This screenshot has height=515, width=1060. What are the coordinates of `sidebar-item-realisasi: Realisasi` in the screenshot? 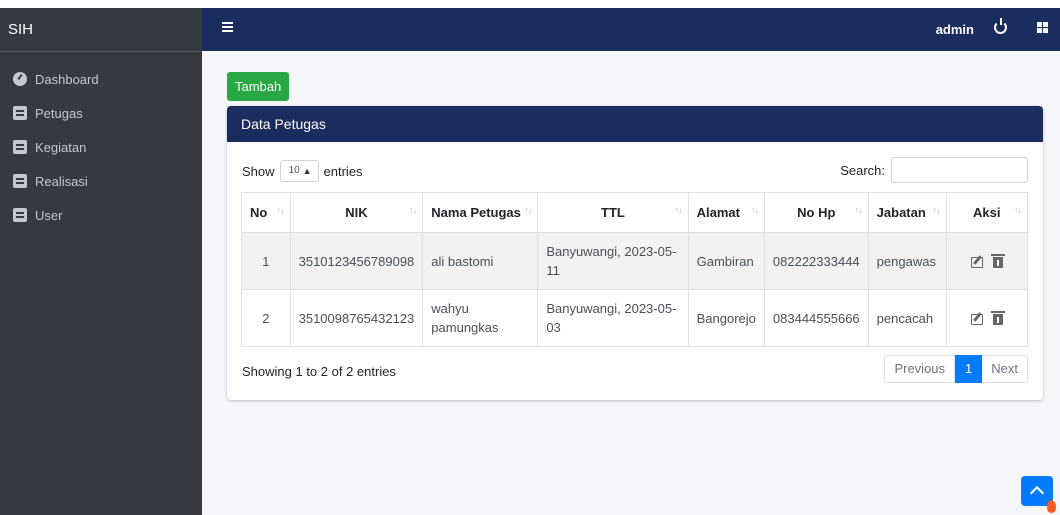 It's located at (101, 181).